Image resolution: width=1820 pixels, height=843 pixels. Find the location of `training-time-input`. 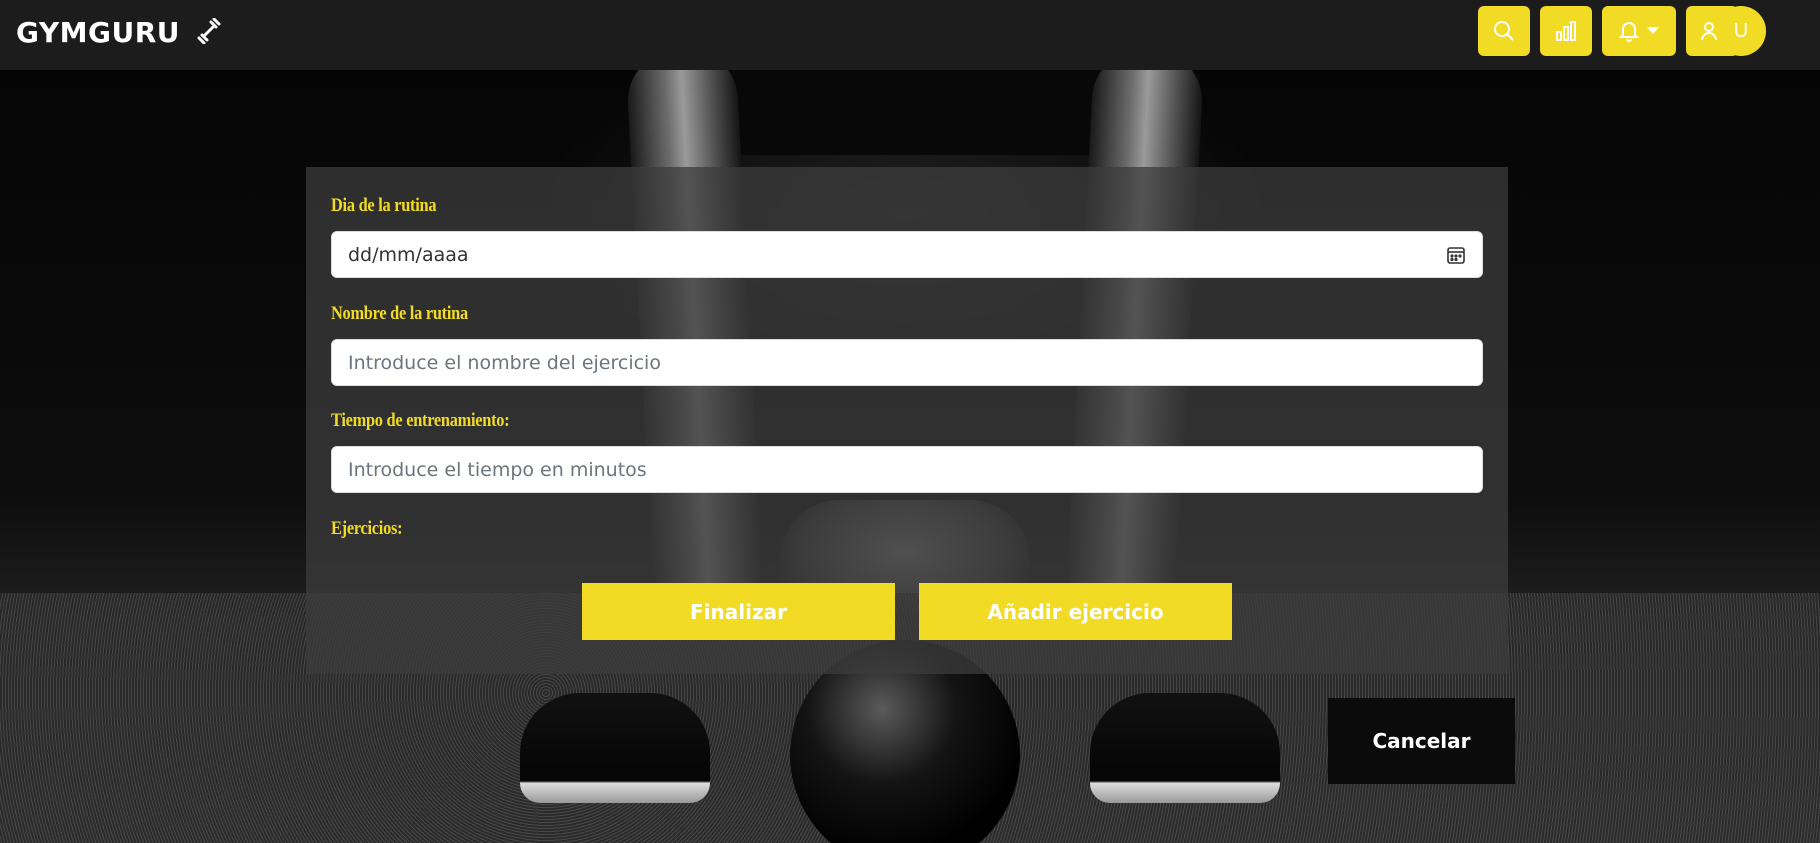

training-time-input is located at coordinates (907, 469).